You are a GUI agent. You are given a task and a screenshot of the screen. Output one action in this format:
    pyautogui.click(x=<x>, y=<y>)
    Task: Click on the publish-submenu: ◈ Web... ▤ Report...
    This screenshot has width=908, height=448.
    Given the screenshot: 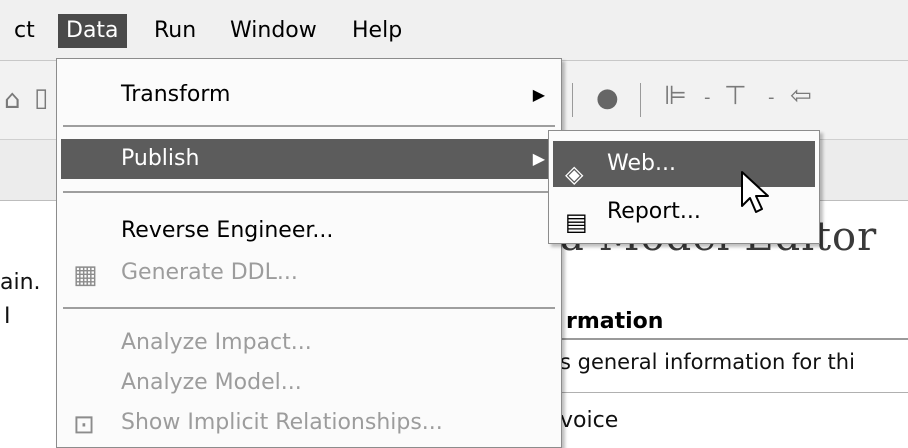 What is the action you would take?
    pyautogui.click(x=684, y=187)
    